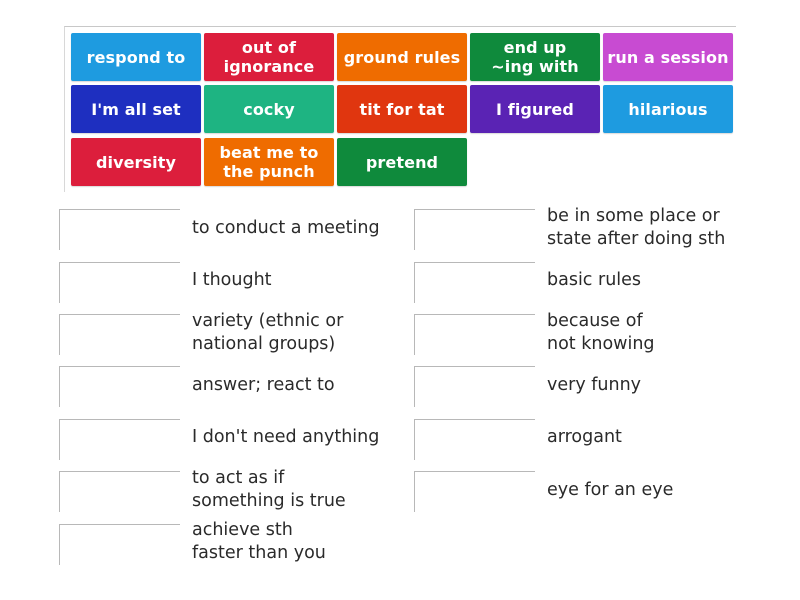 The width and height of the screenshot is (800, 600). I want to click on definition-text: achieve sth faster than you, so click(259, 541).